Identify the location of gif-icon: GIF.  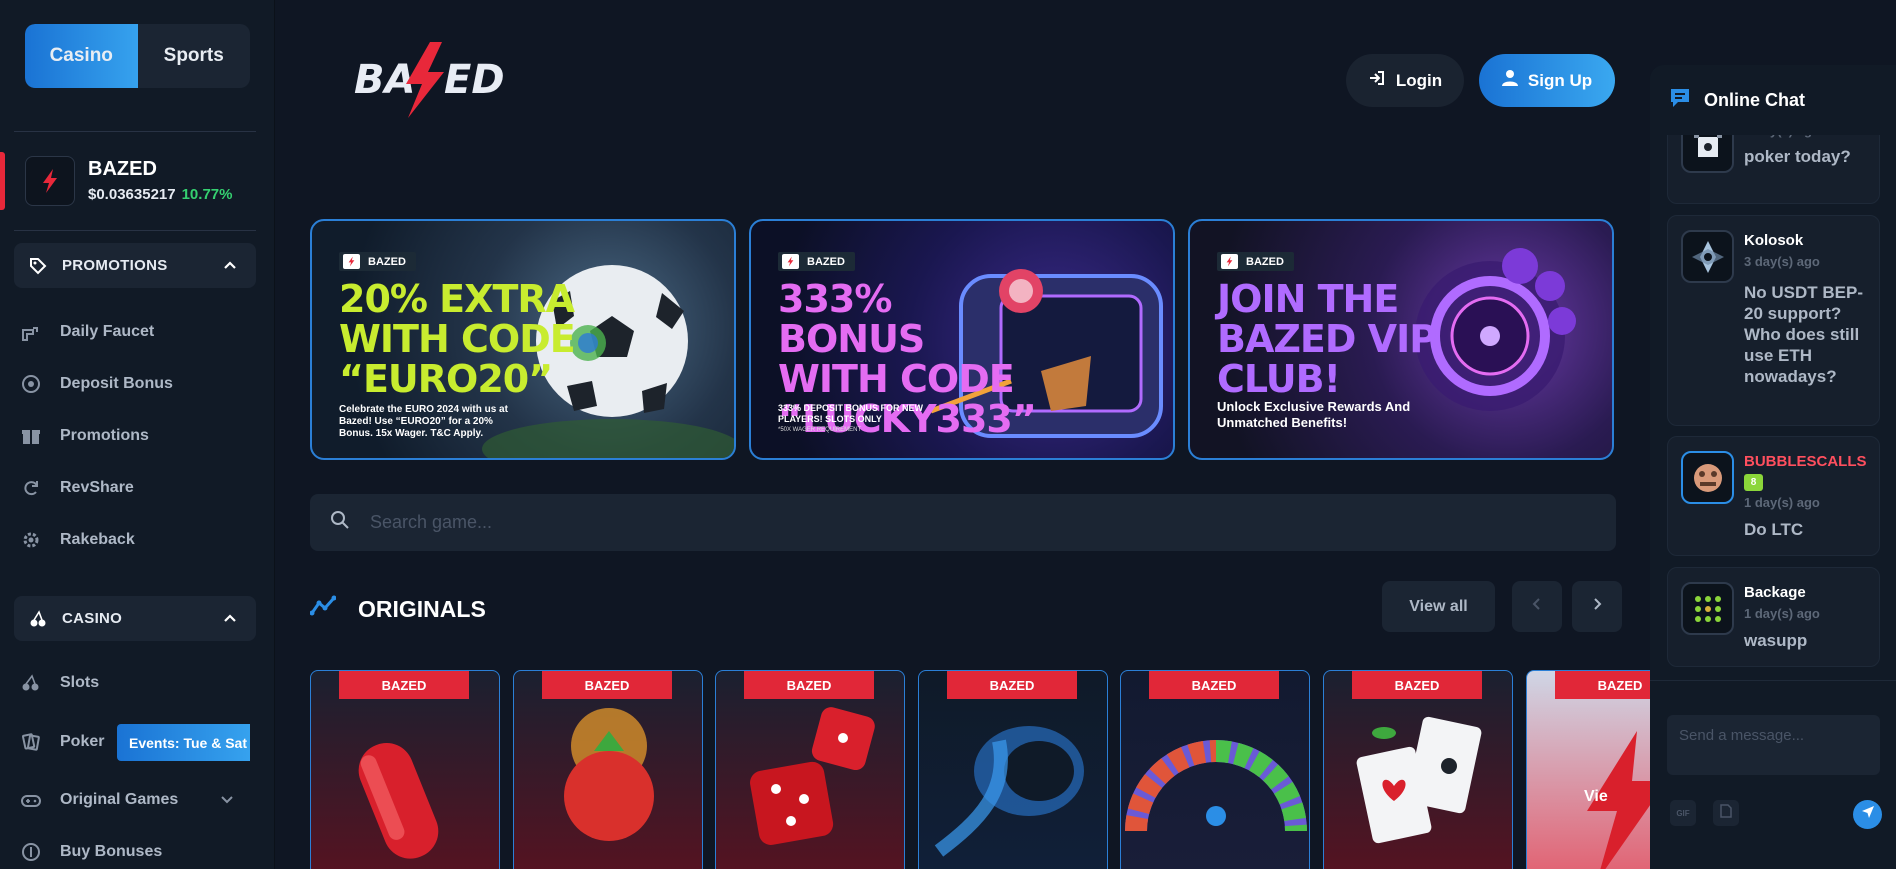
(1683, 813).